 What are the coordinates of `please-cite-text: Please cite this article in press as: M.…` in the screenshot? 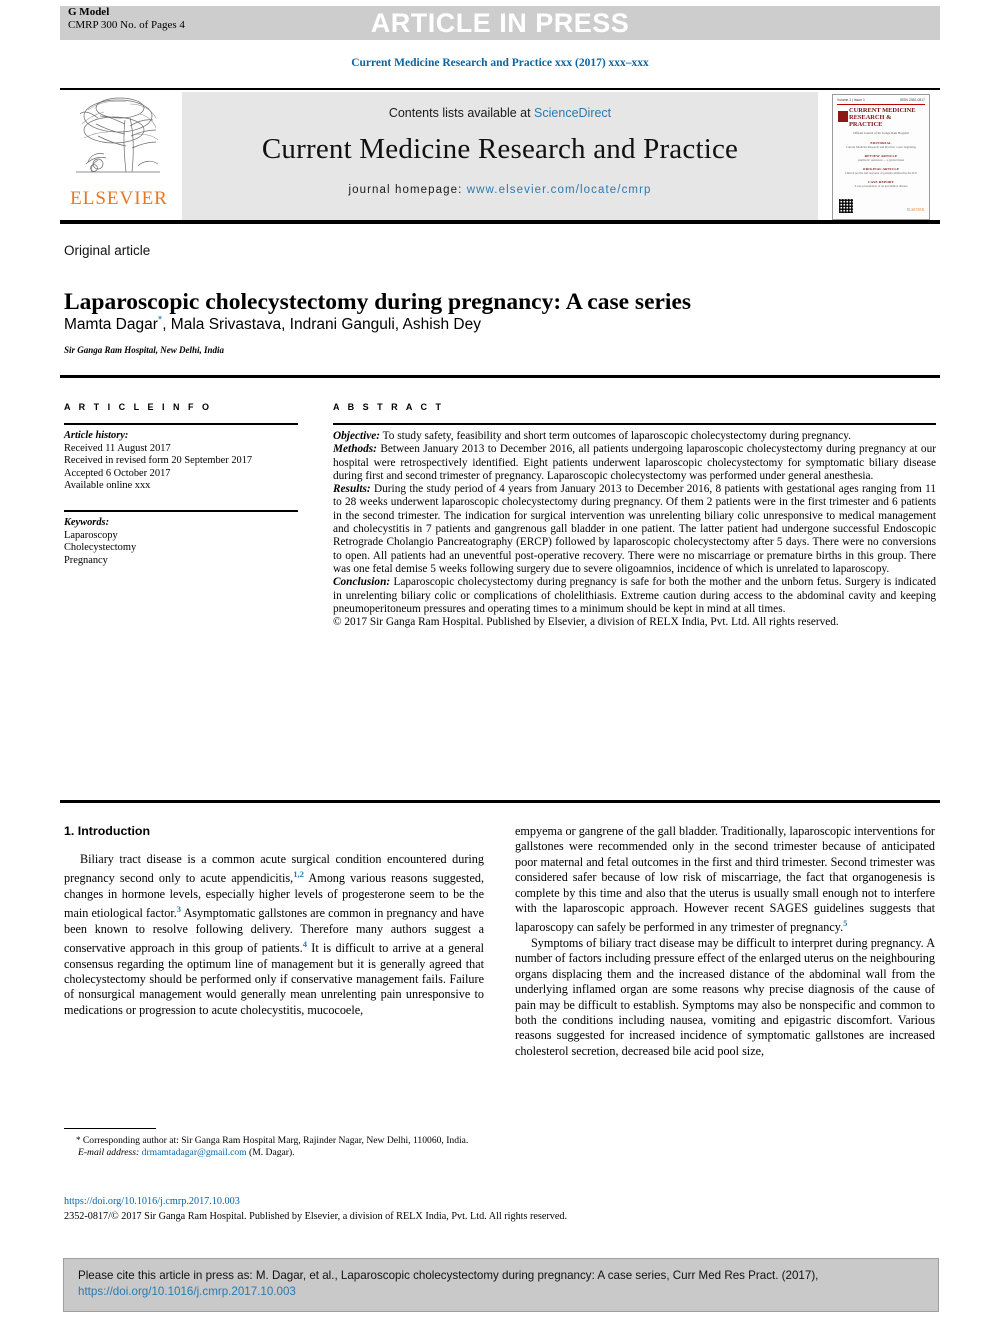 It's located at (448, 1275).